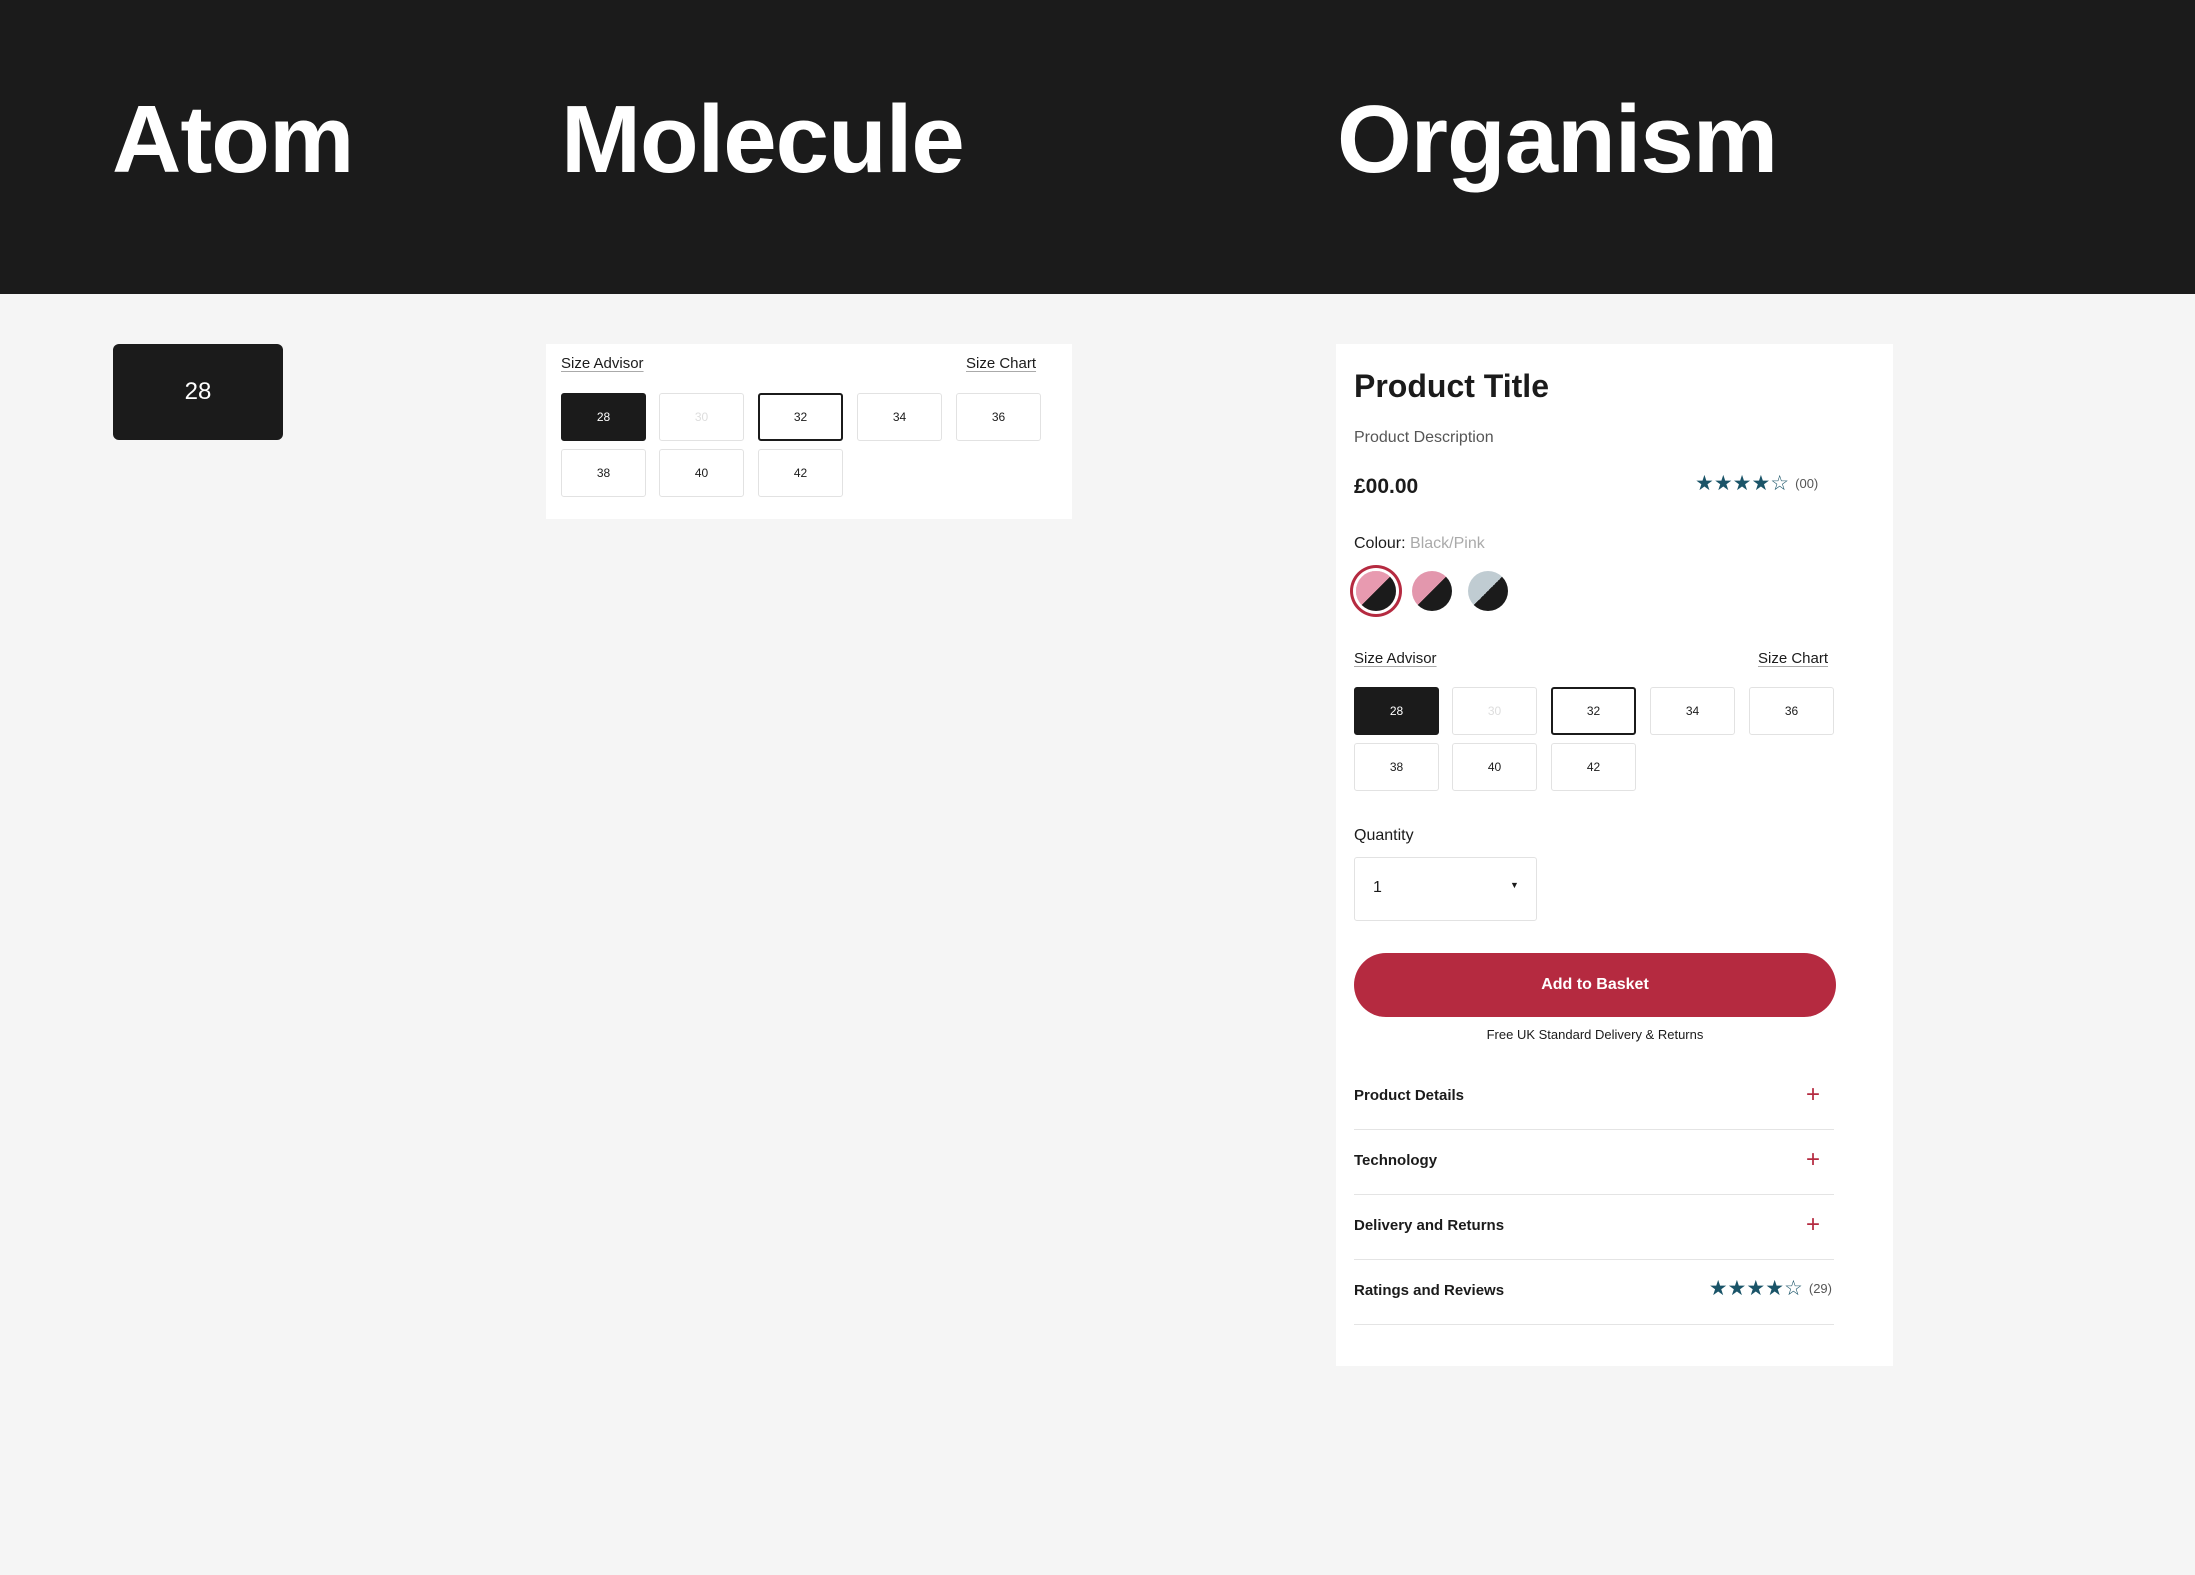 This screenshot has height=1575, width=2195. Describe the element at coordinates (1429, 1290) in the screenshot. I see `accordion-label: Ratings and Reviews` at that location.